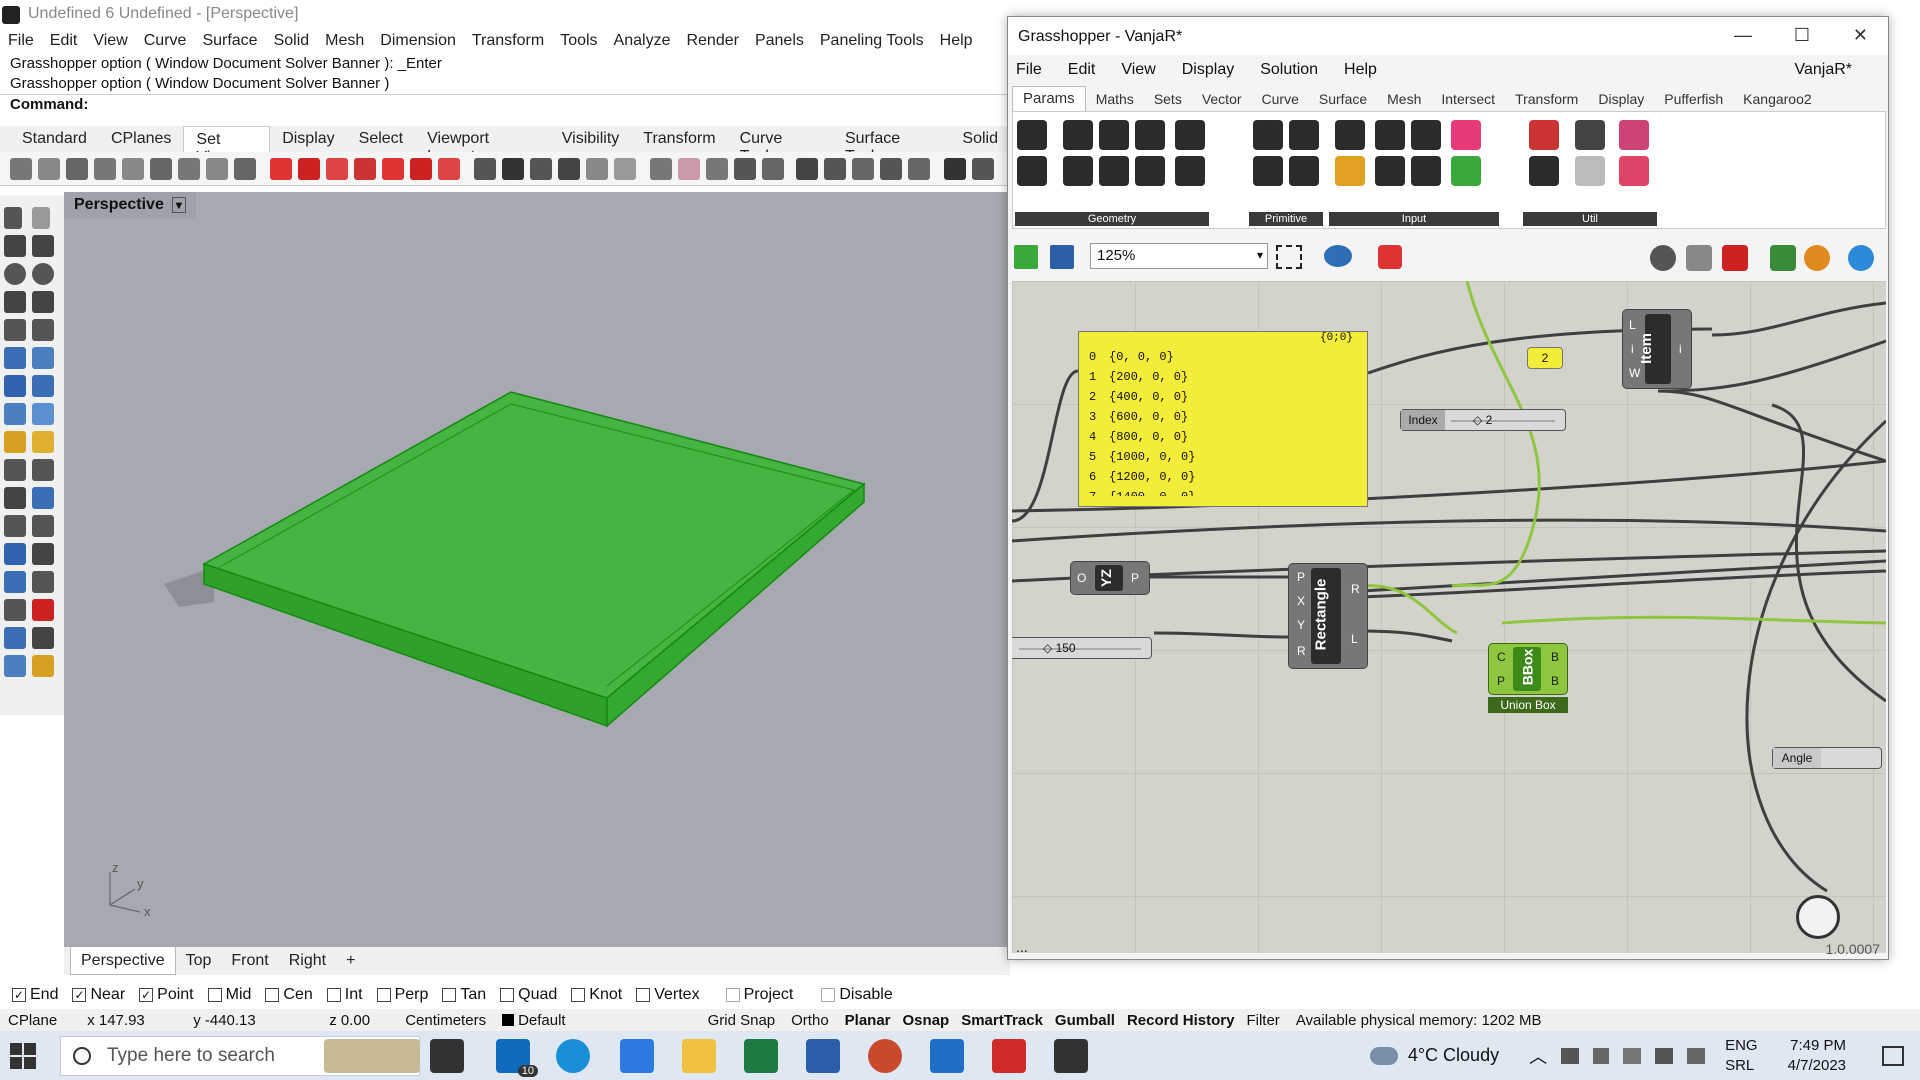 This screenshot has height=1080, width=1920. What do you see at coordinates (445, 1020) in the screenshot?
I see `units-status: Centimeters` at bounding box center [445, 1020].